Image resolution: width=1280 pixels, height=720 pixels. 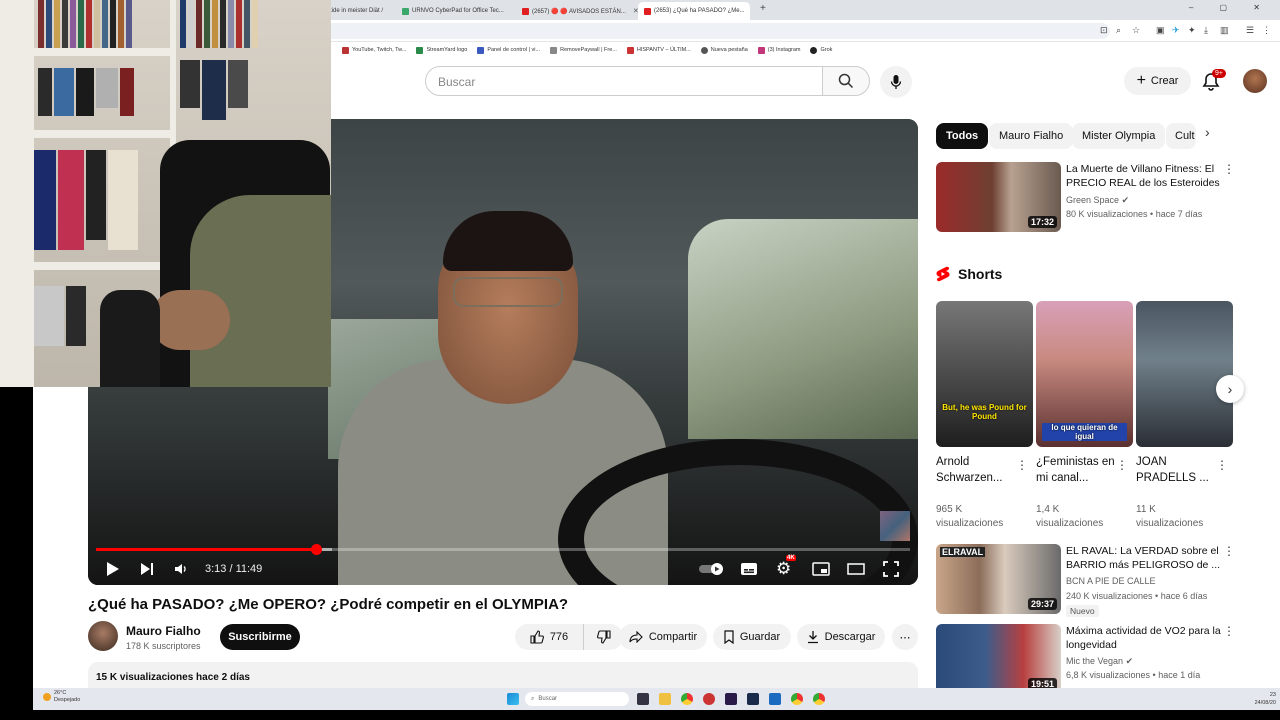 What do you see at coordinates (1224, 30) in the screenshot?
I see `sidebar-icon: ▥` at bounding box center [1224, 30].